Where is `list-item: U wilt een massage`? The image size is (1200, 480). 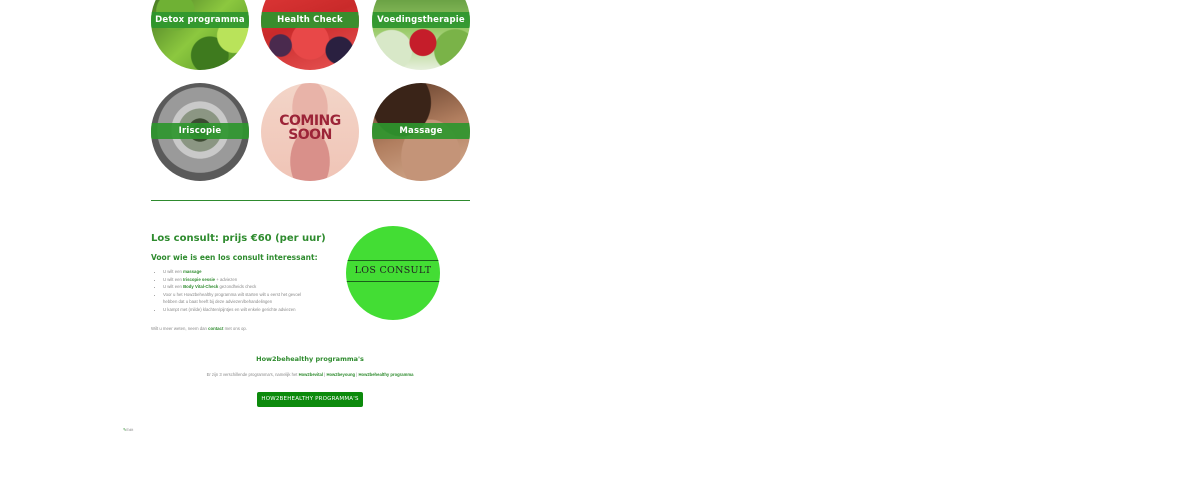 list-item: U wilt een massage is located at coordinates (238, 272).